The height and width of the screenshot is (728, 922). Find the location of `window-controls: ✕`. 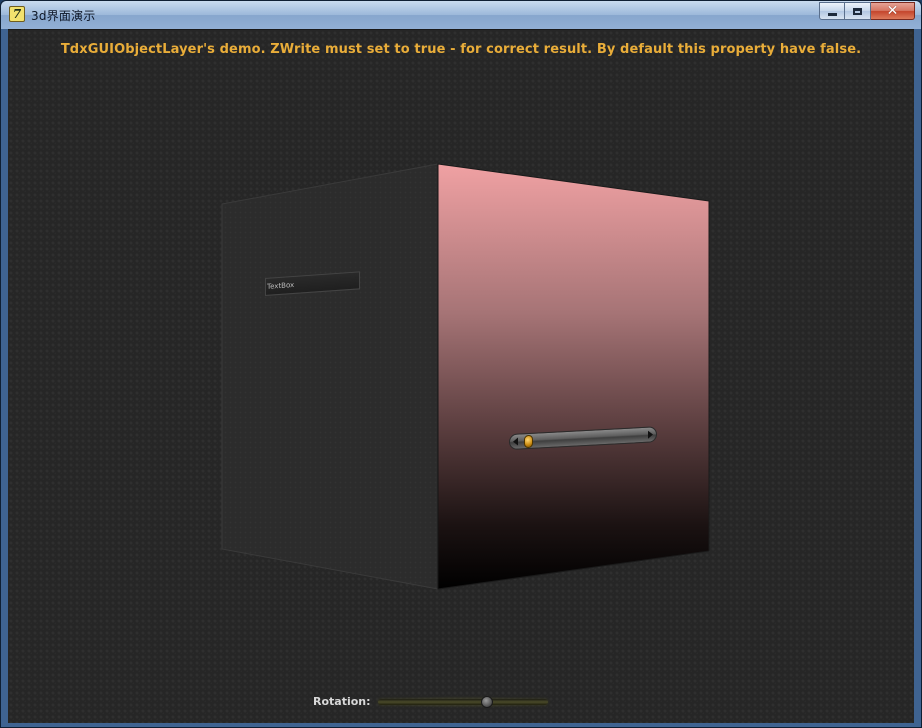

window-controls: ✕ is located at coordinates (867, 11).